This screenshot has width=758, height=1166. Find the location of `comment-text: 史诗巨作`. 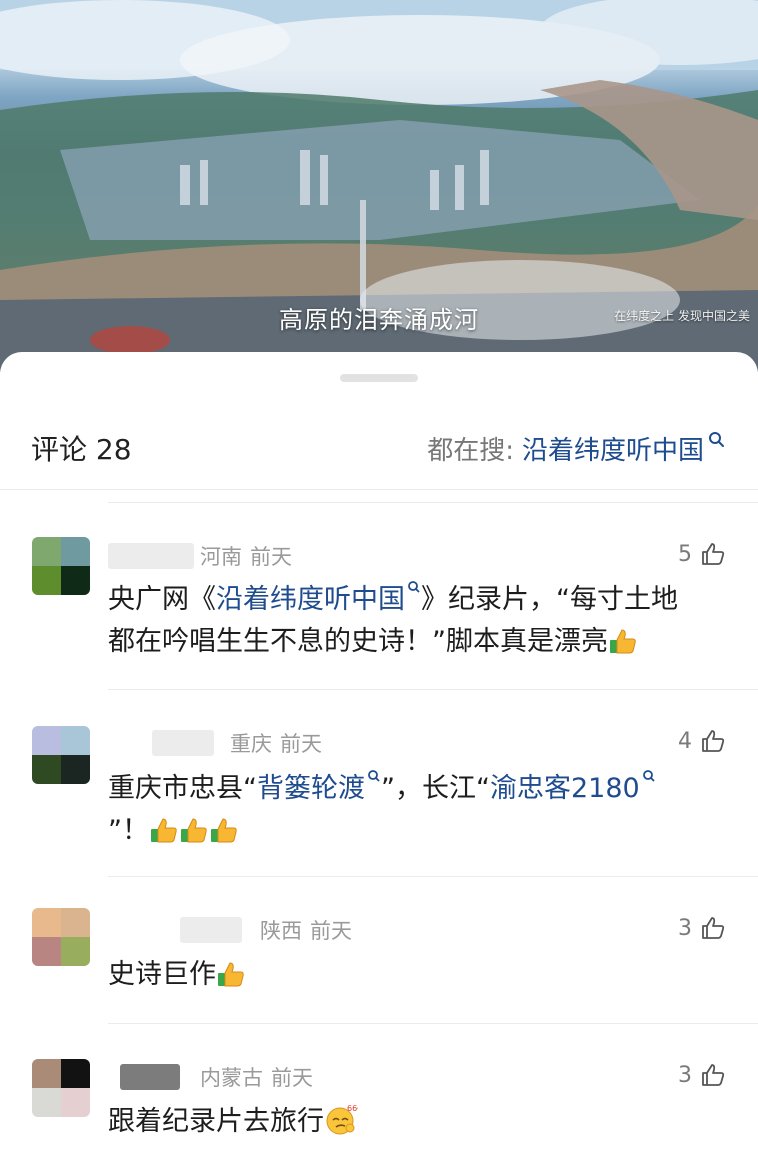

comment-text: 史诗巨作 is located at coordinates (418, 975).